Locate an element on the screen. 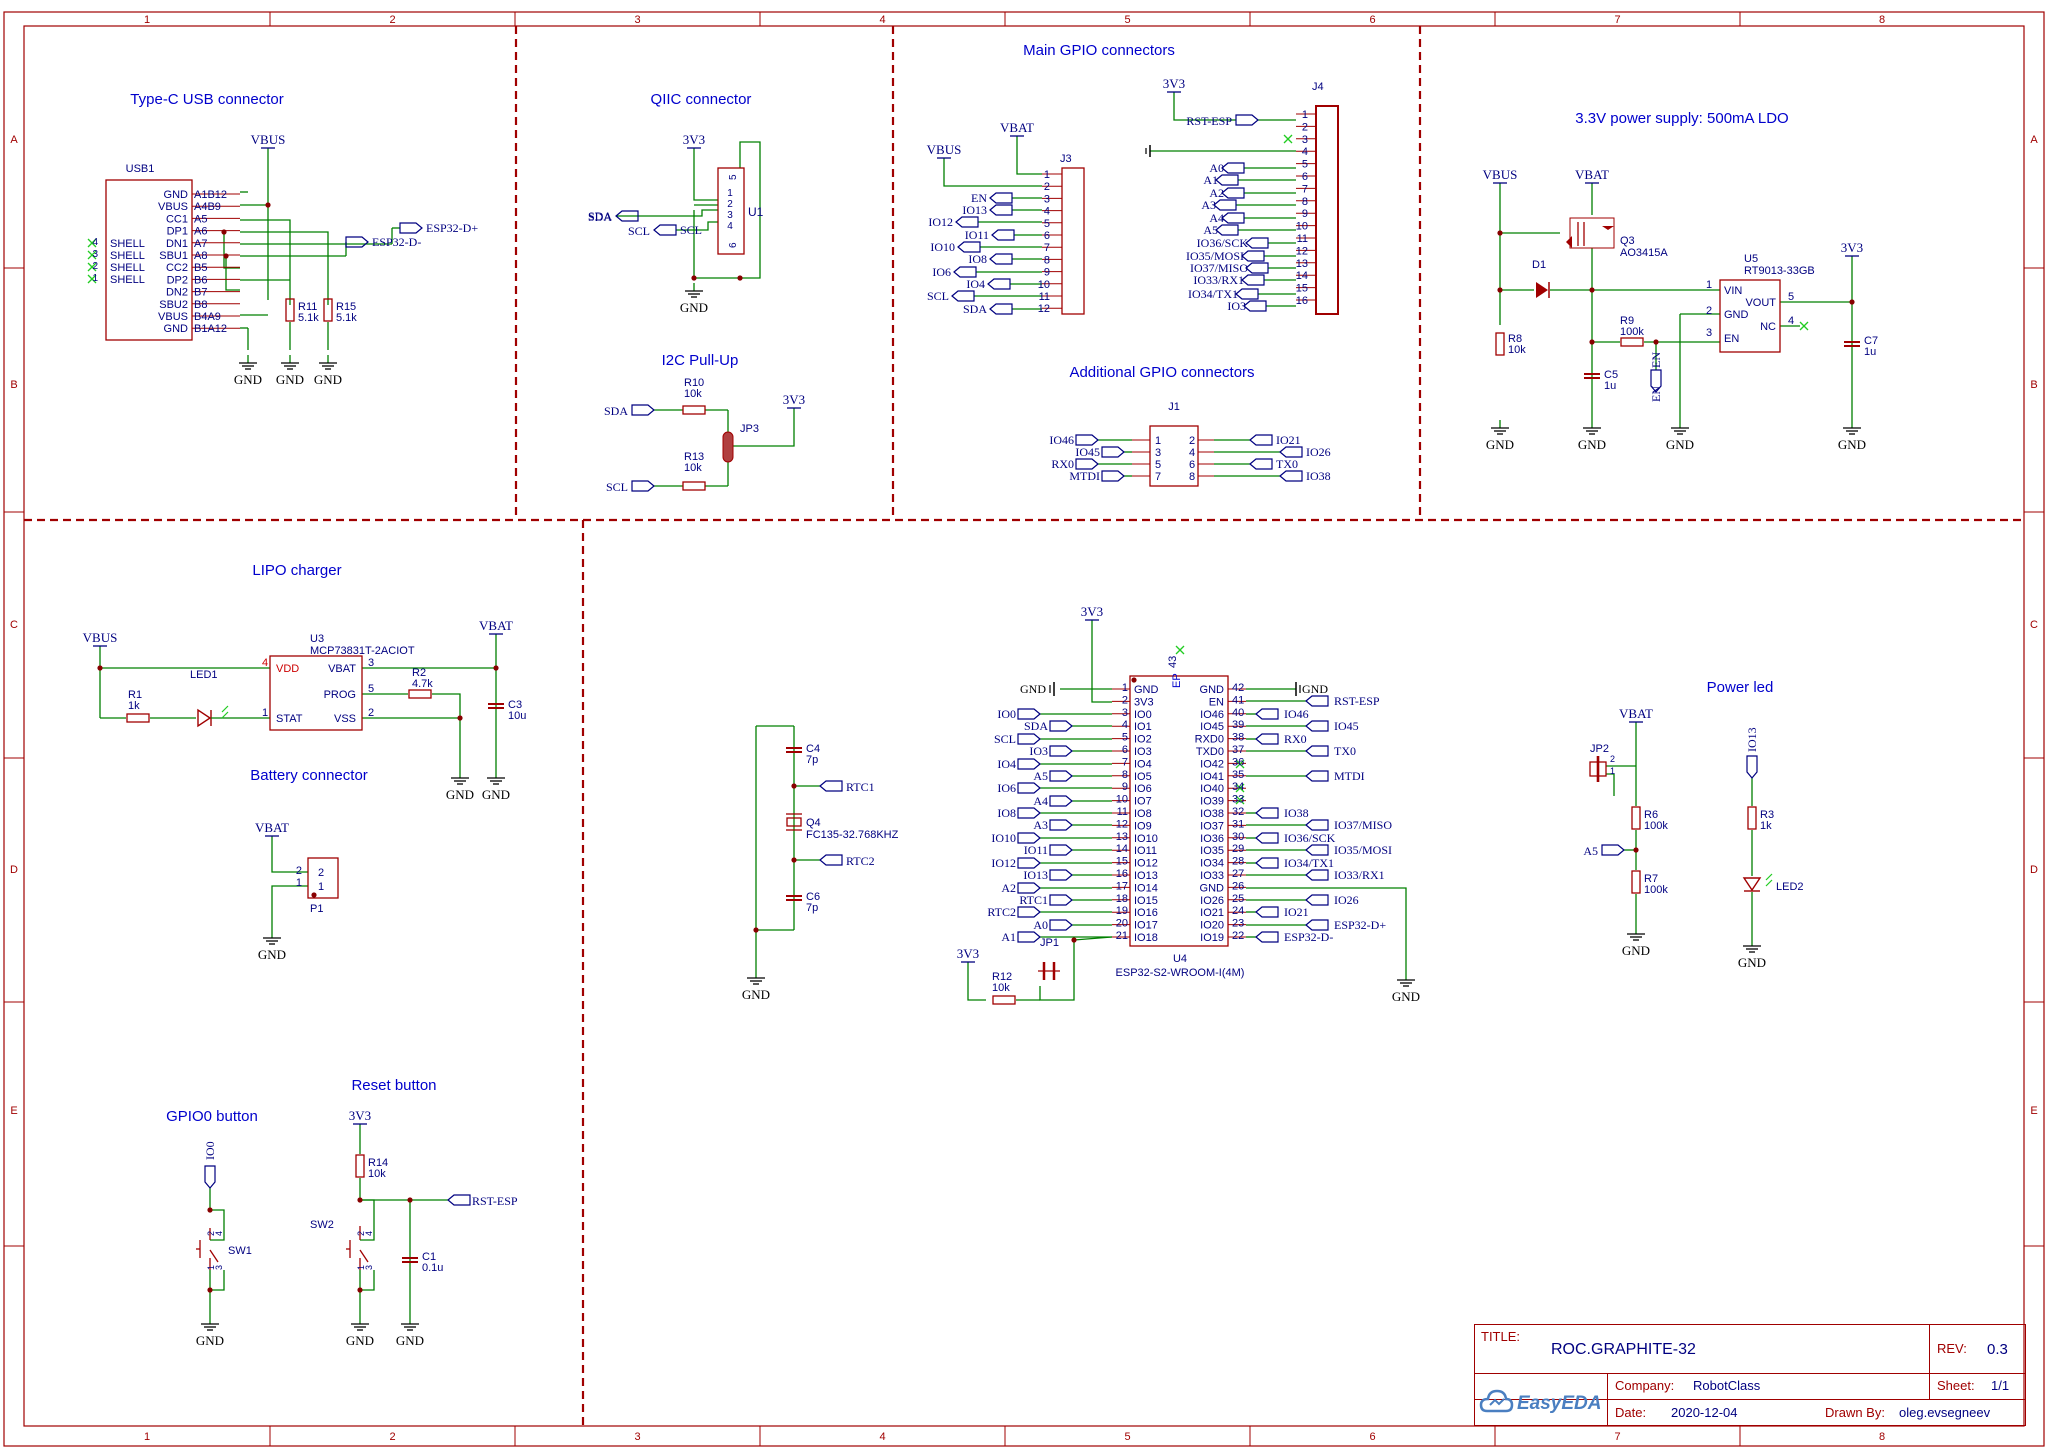 Image resolution: width=2048 pixels, height=1450 pixels. u4-pin-name: IO41 is located at coordinates (1212, 777).